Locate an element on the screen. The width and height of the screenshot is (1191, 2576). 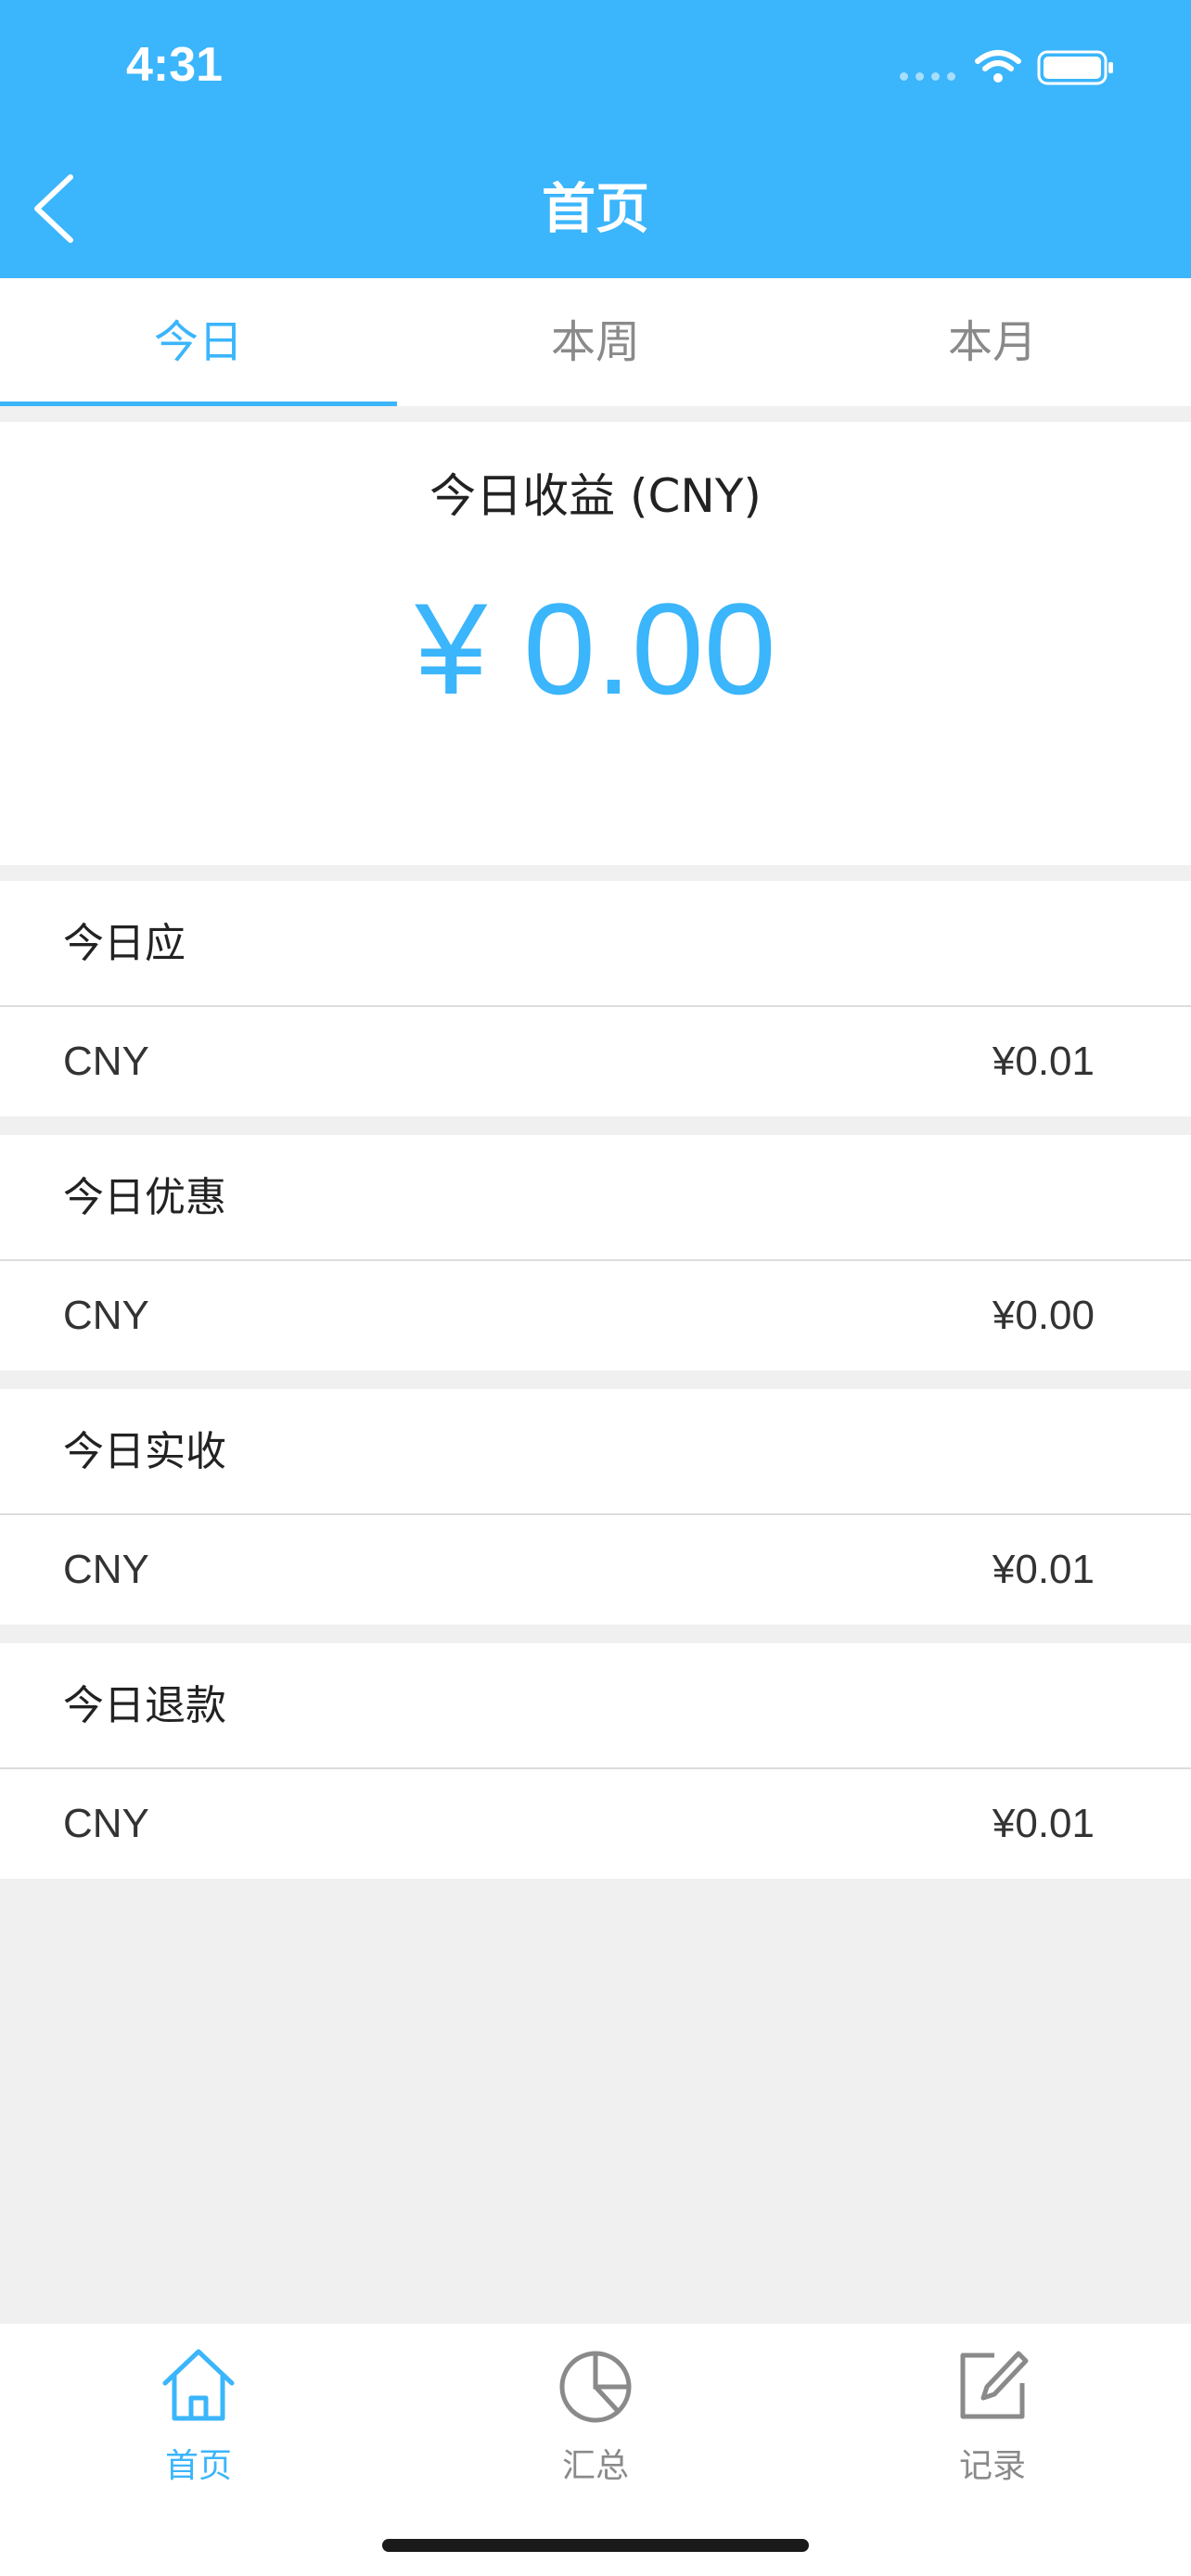
home-indicator is located at coordinates (595, 2545).